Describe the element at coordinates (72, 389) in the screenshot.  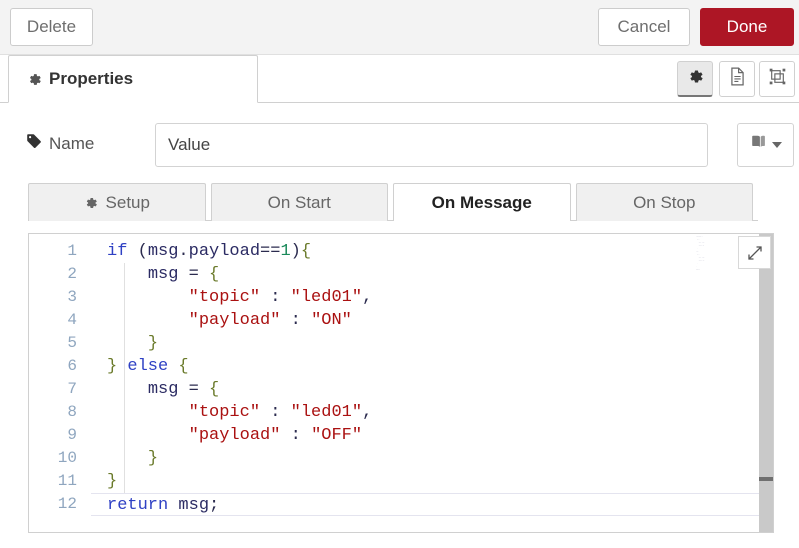
I see `line-number: 7` at that location.